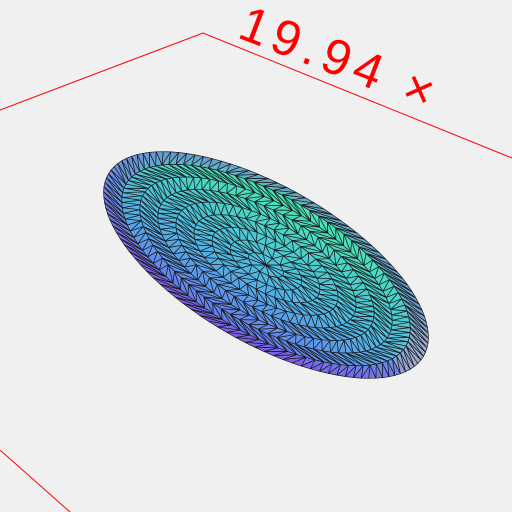 The width and height of the screenshot is (512, 512). What do you see at coordinates (35, 480) in the screenshot?
I see `bounding-frame-bottom-edge` at bounding box center [35, 480].